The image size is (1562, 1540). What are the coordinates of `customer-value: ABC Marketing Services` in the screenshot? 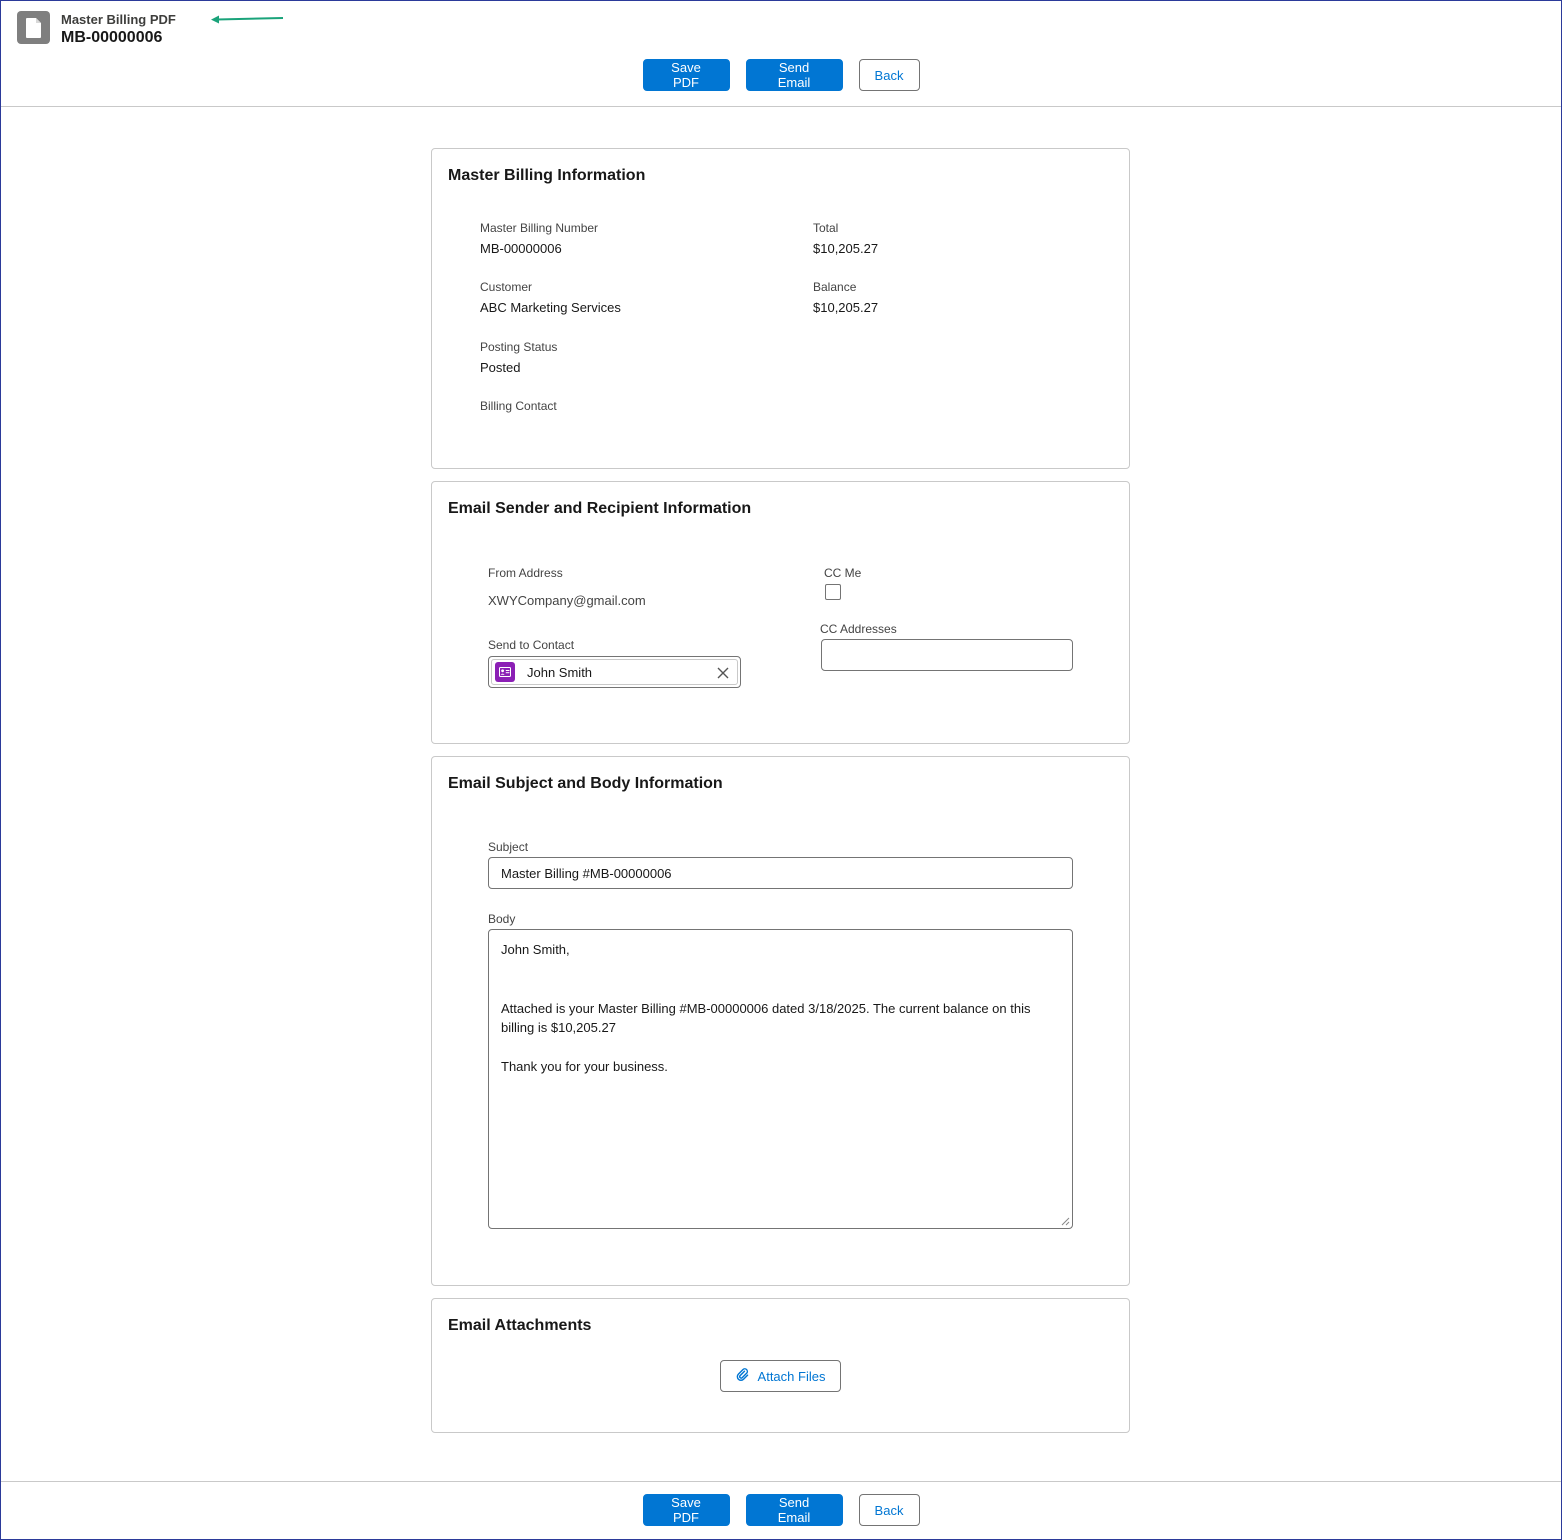 It's located at (550, 307).